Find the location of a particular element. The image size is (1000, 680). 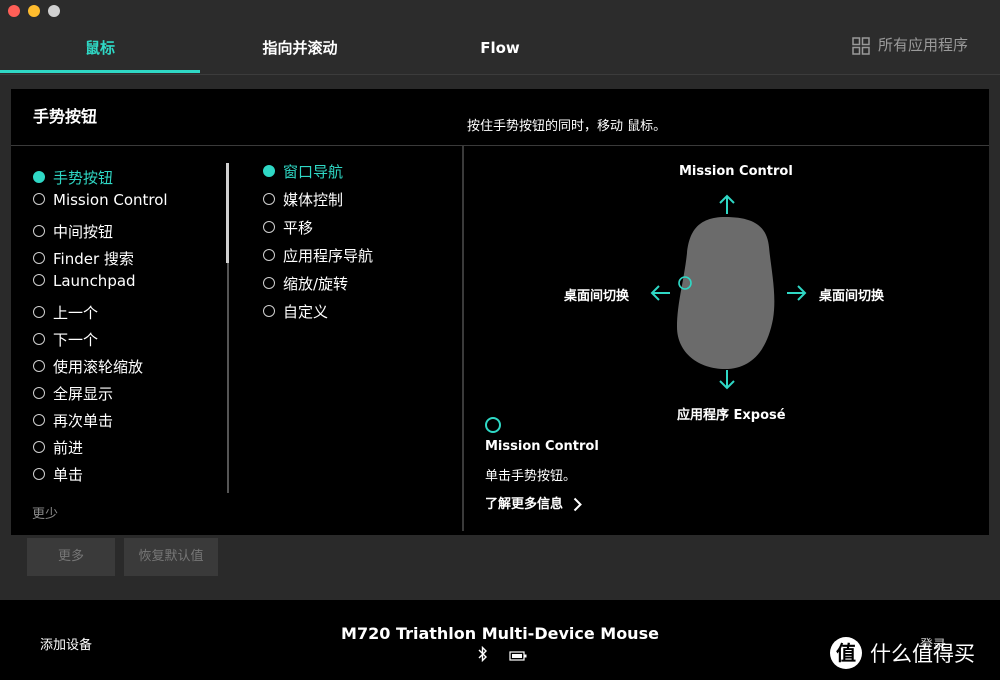

learn-more-link: 了解更多信息 is located at coordinates (533, 502).